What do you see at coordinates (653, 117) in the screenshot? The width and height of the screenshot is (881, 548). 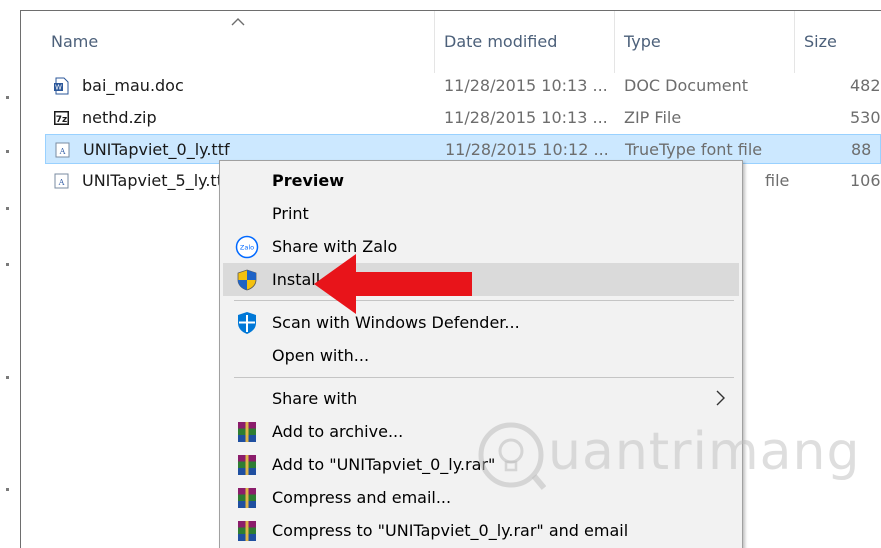 I see `file-type: ZIP File` at bounding box center [653, 117].